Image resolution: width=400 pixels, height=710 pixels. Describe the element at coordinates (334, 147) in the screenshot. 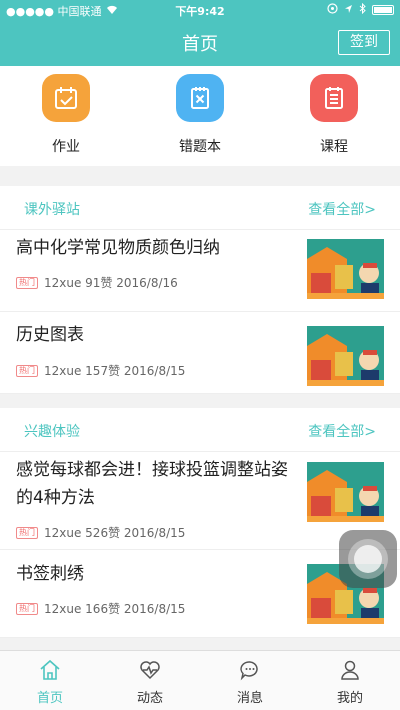

I see `shortcut-label: 课程` at that location.